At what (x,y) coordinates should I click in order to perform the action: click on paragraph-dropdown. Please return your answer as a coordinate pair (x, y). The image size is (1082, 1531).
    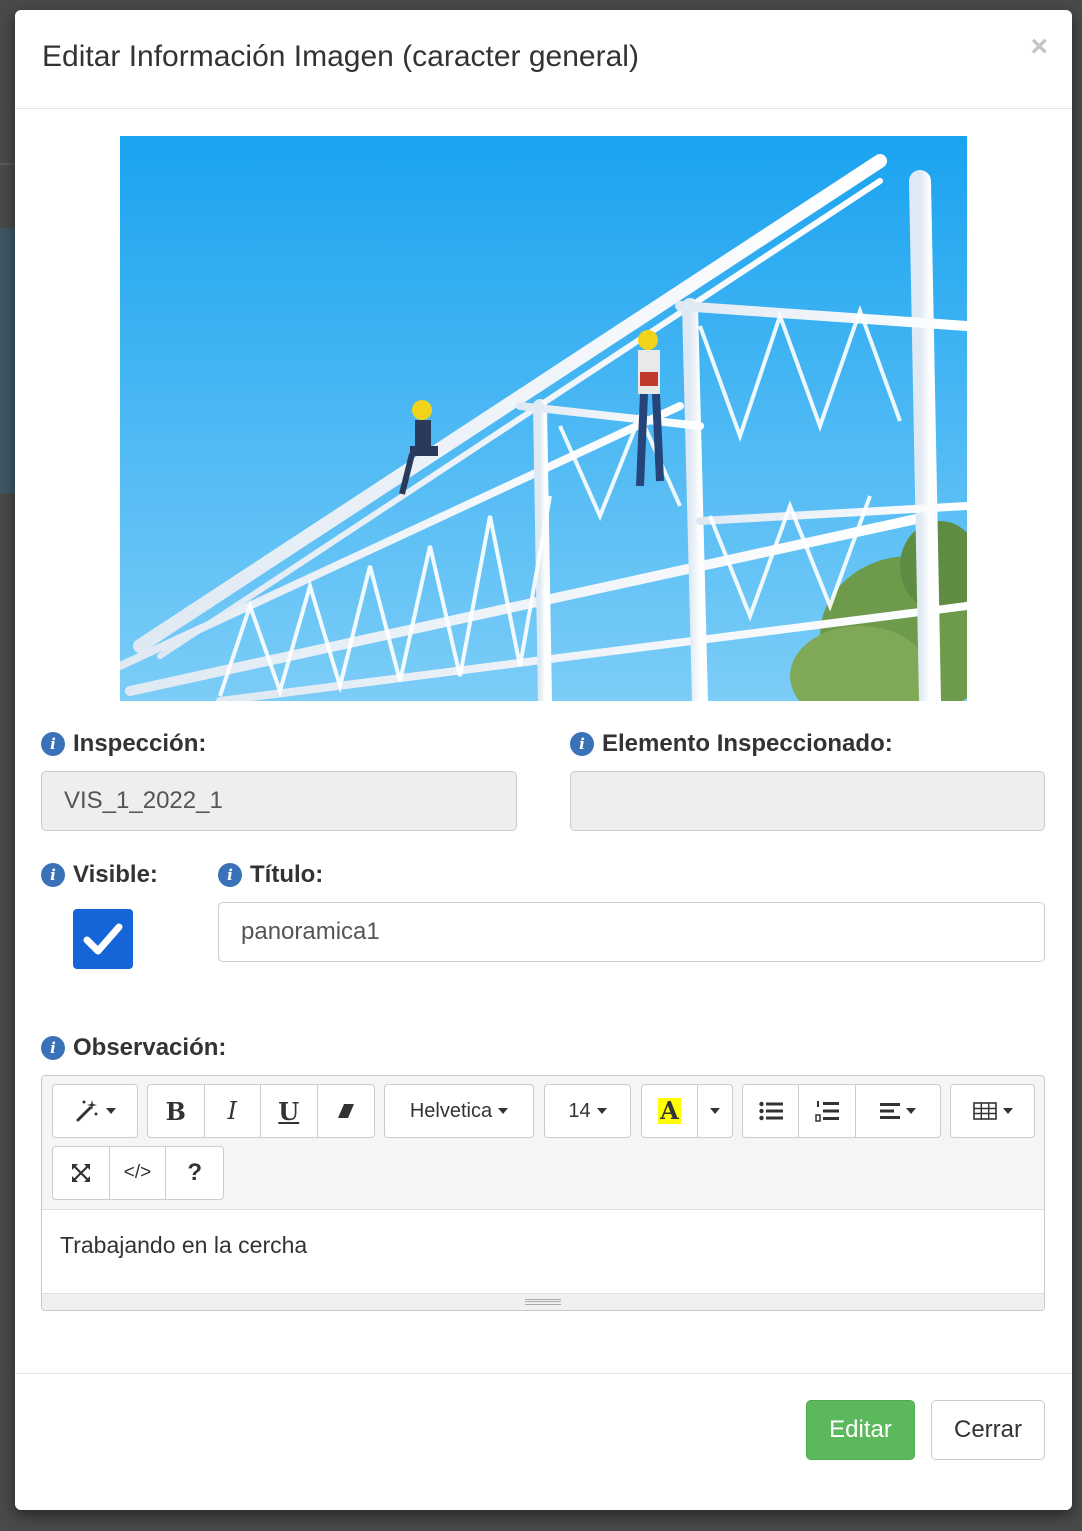
    Looking at the image, I should click on (898, 1111).